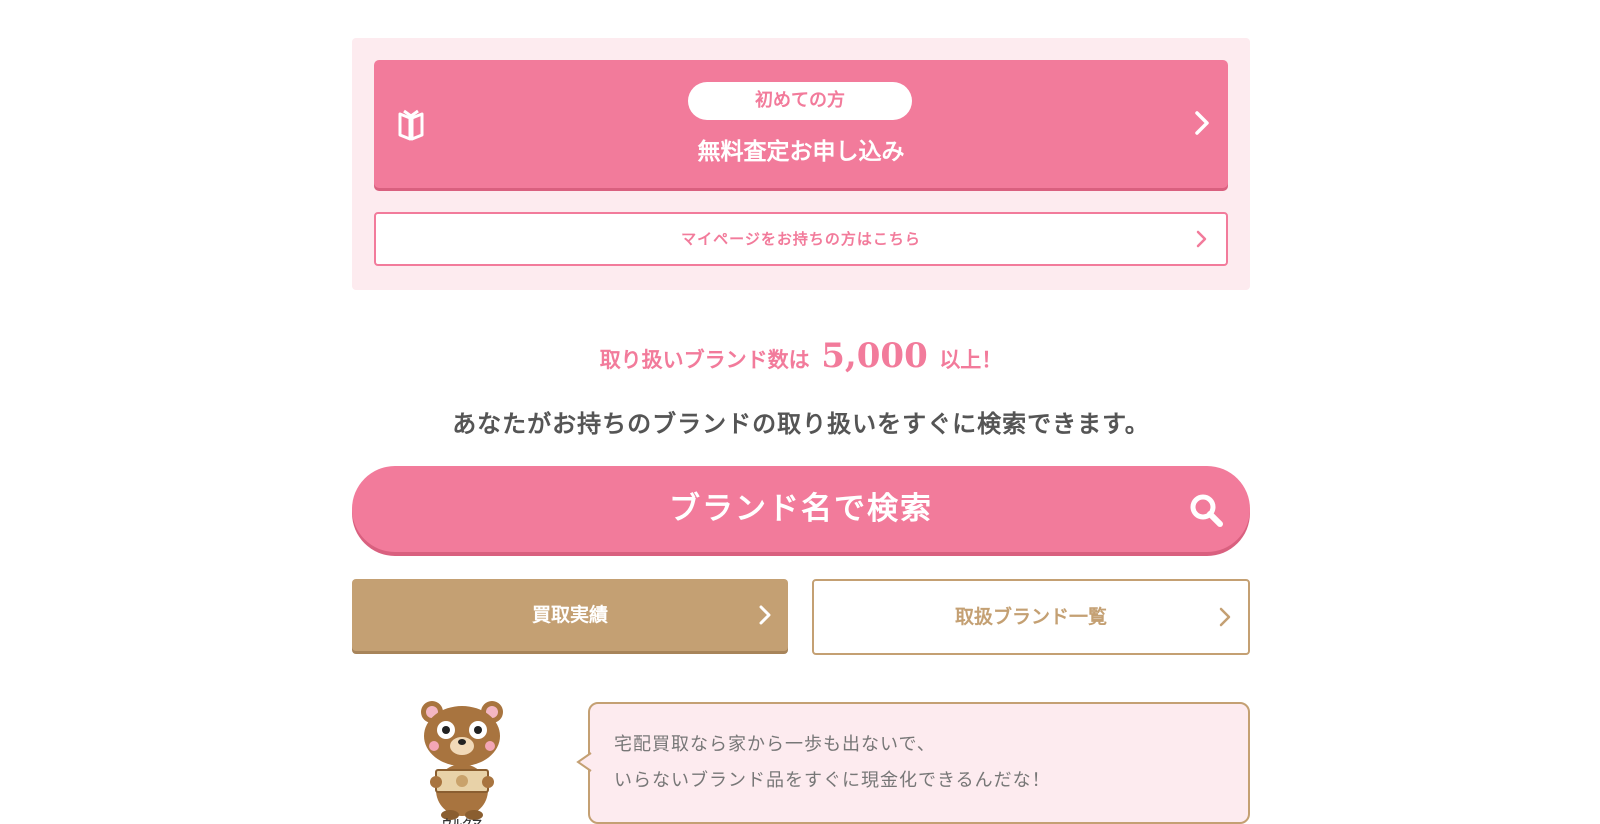  What do you see at coordinates (584, 762) in the screenshot?
I see `speech-tail` at bounding box center [584, 762].